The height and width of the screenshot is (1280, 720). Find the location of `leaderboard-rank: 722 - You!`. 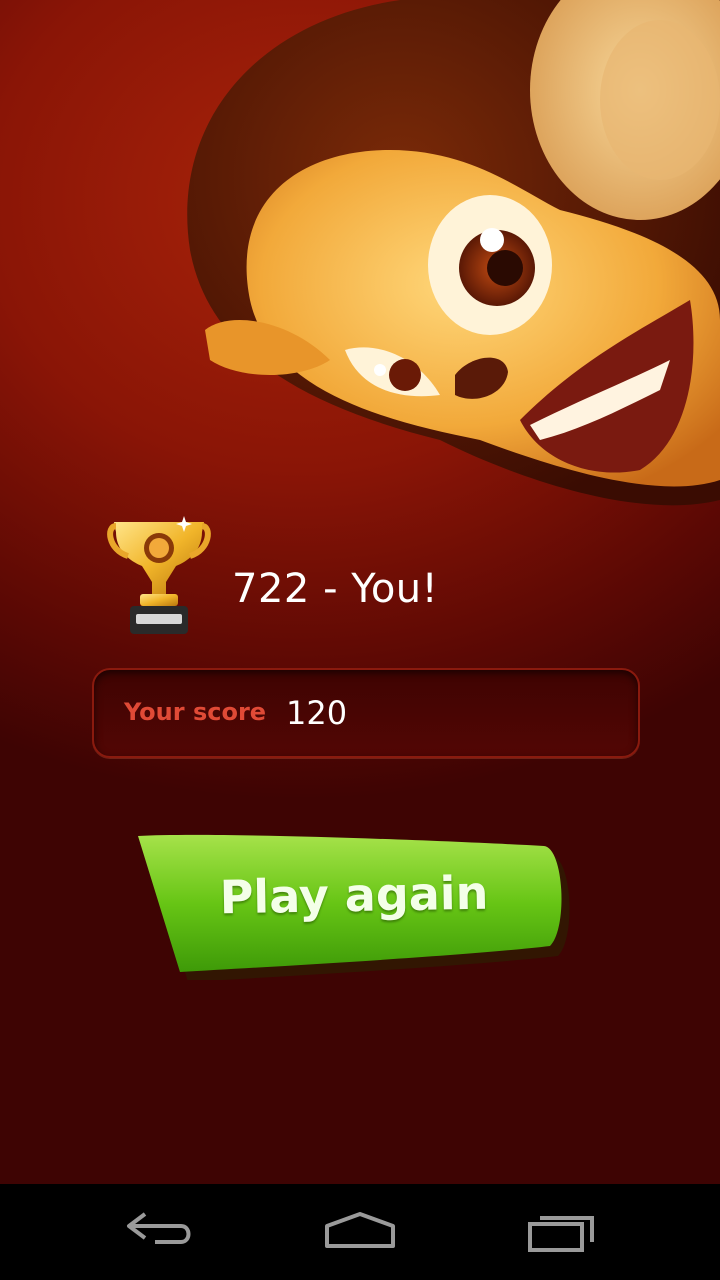

leaderboard-rank: 722 - You! is located at coordinates (335, 589).